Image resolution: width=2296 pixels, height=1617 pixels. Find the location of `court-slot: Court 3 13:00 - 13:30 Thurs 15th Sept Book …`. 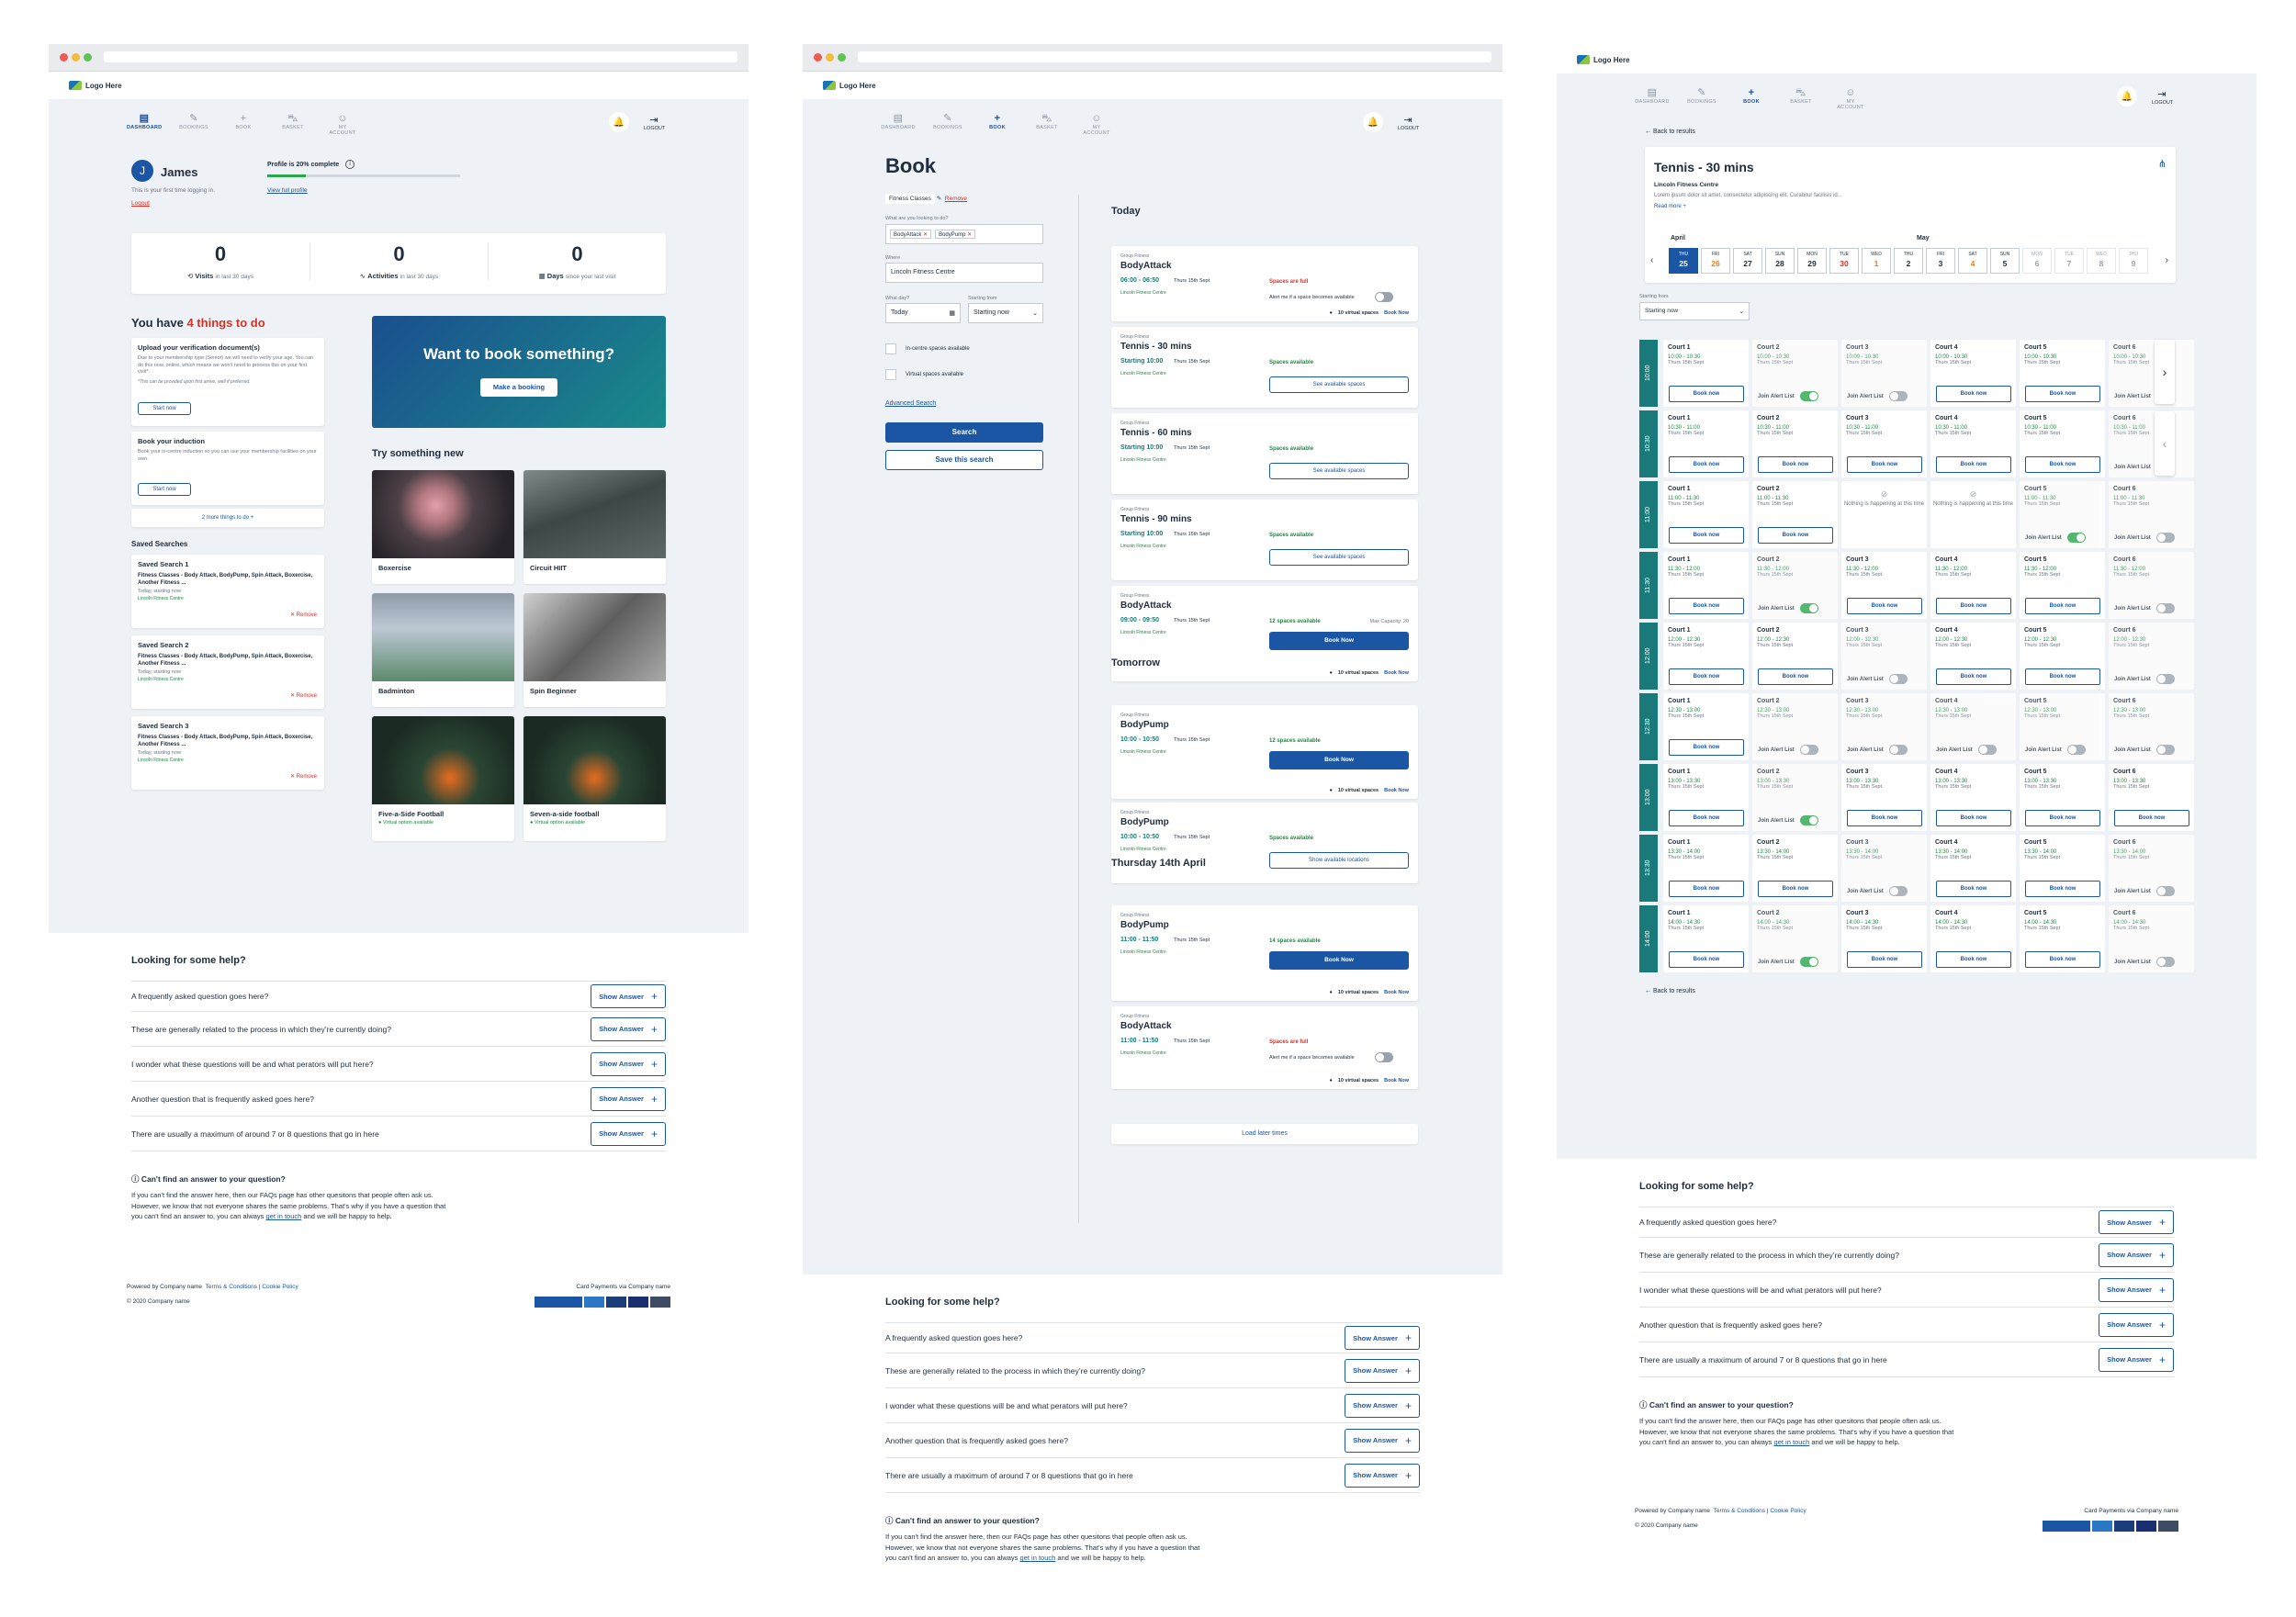

court-slot: Court 3 13:00 - 13:30 Thurs 15th Sept Book … is located at coordinates (1884, 797).